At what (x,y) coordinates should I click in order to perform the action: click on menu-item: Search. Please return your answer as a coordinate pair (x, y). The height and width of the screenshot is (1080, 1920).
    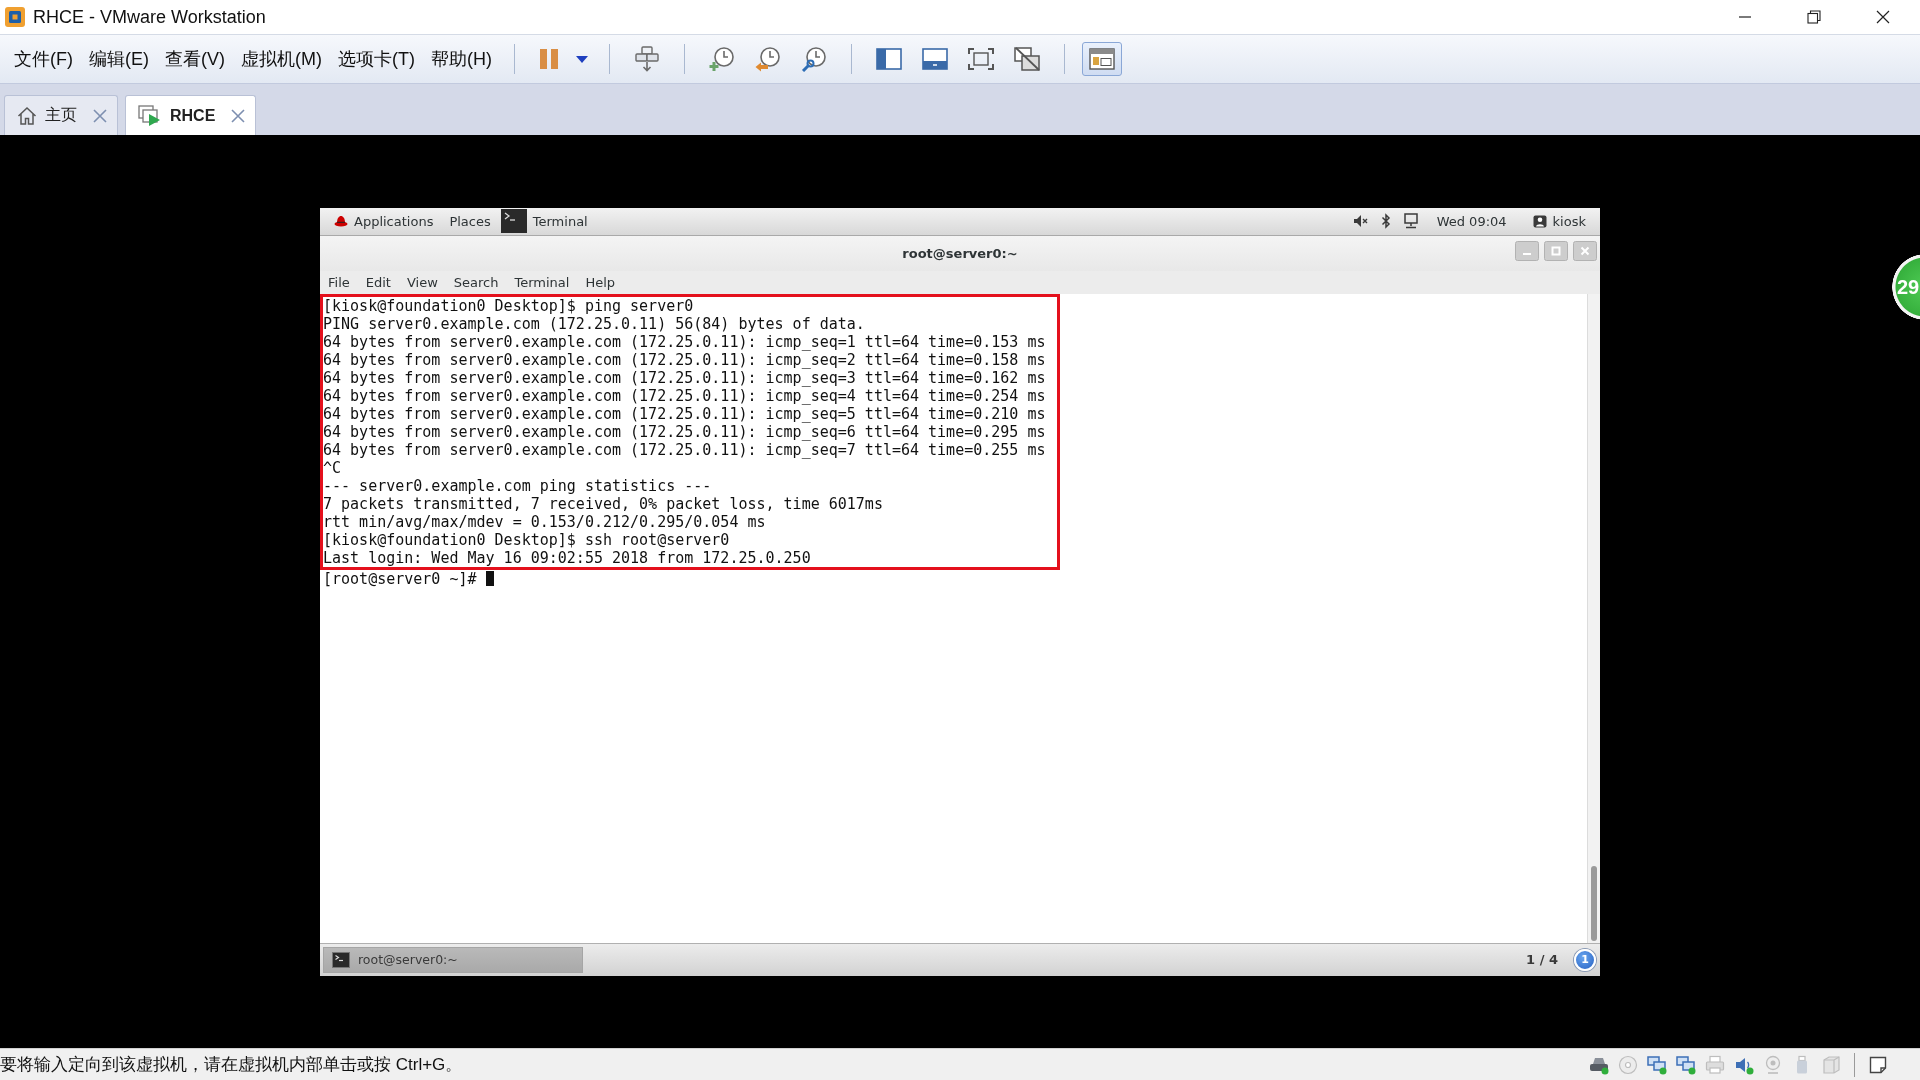
    Looking at the image, I should click on (476, 282).